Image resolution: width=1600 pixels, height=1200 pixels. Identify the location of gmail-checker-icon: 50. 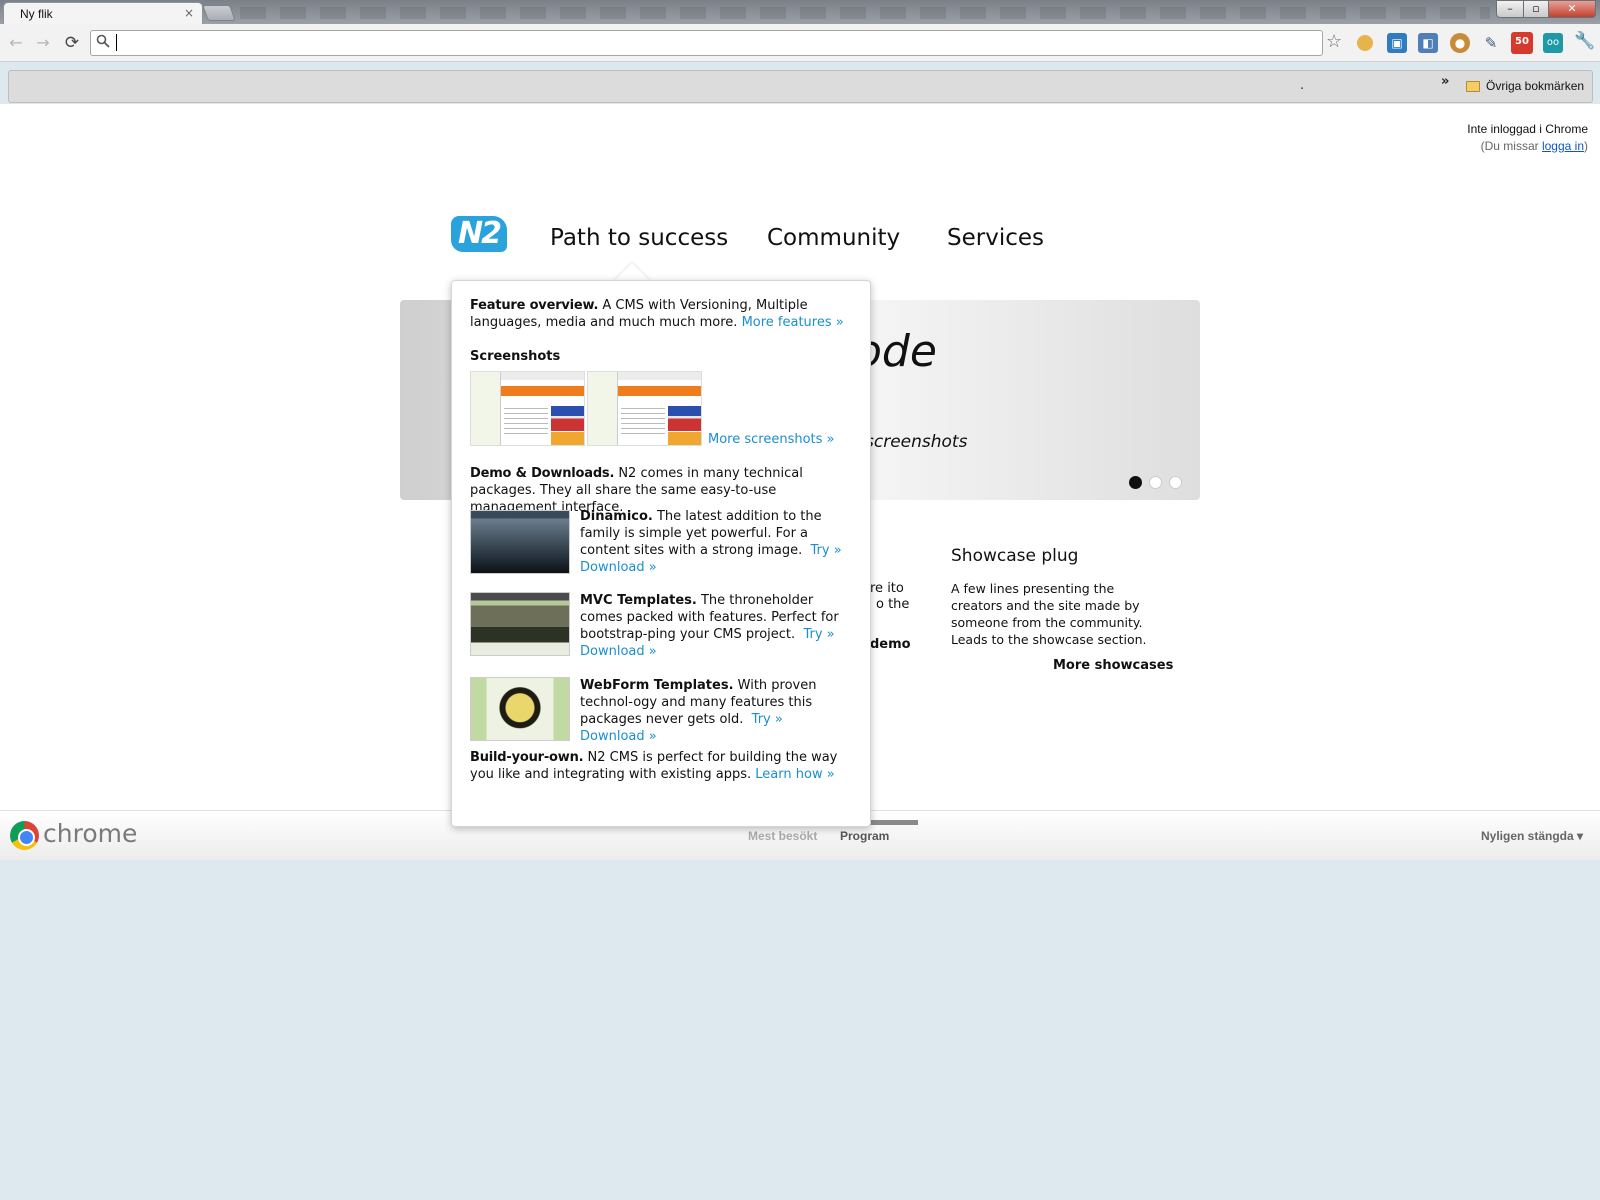
(1522, 43).